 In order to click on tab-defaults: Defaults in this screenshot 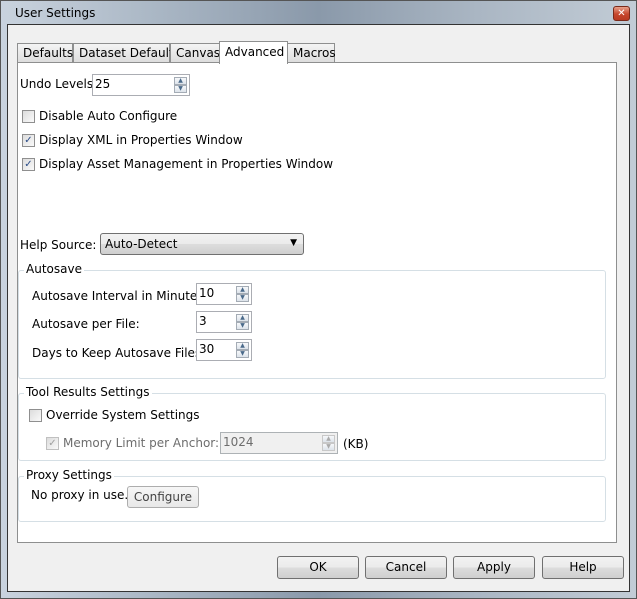, I will do `click(45, 53)`.